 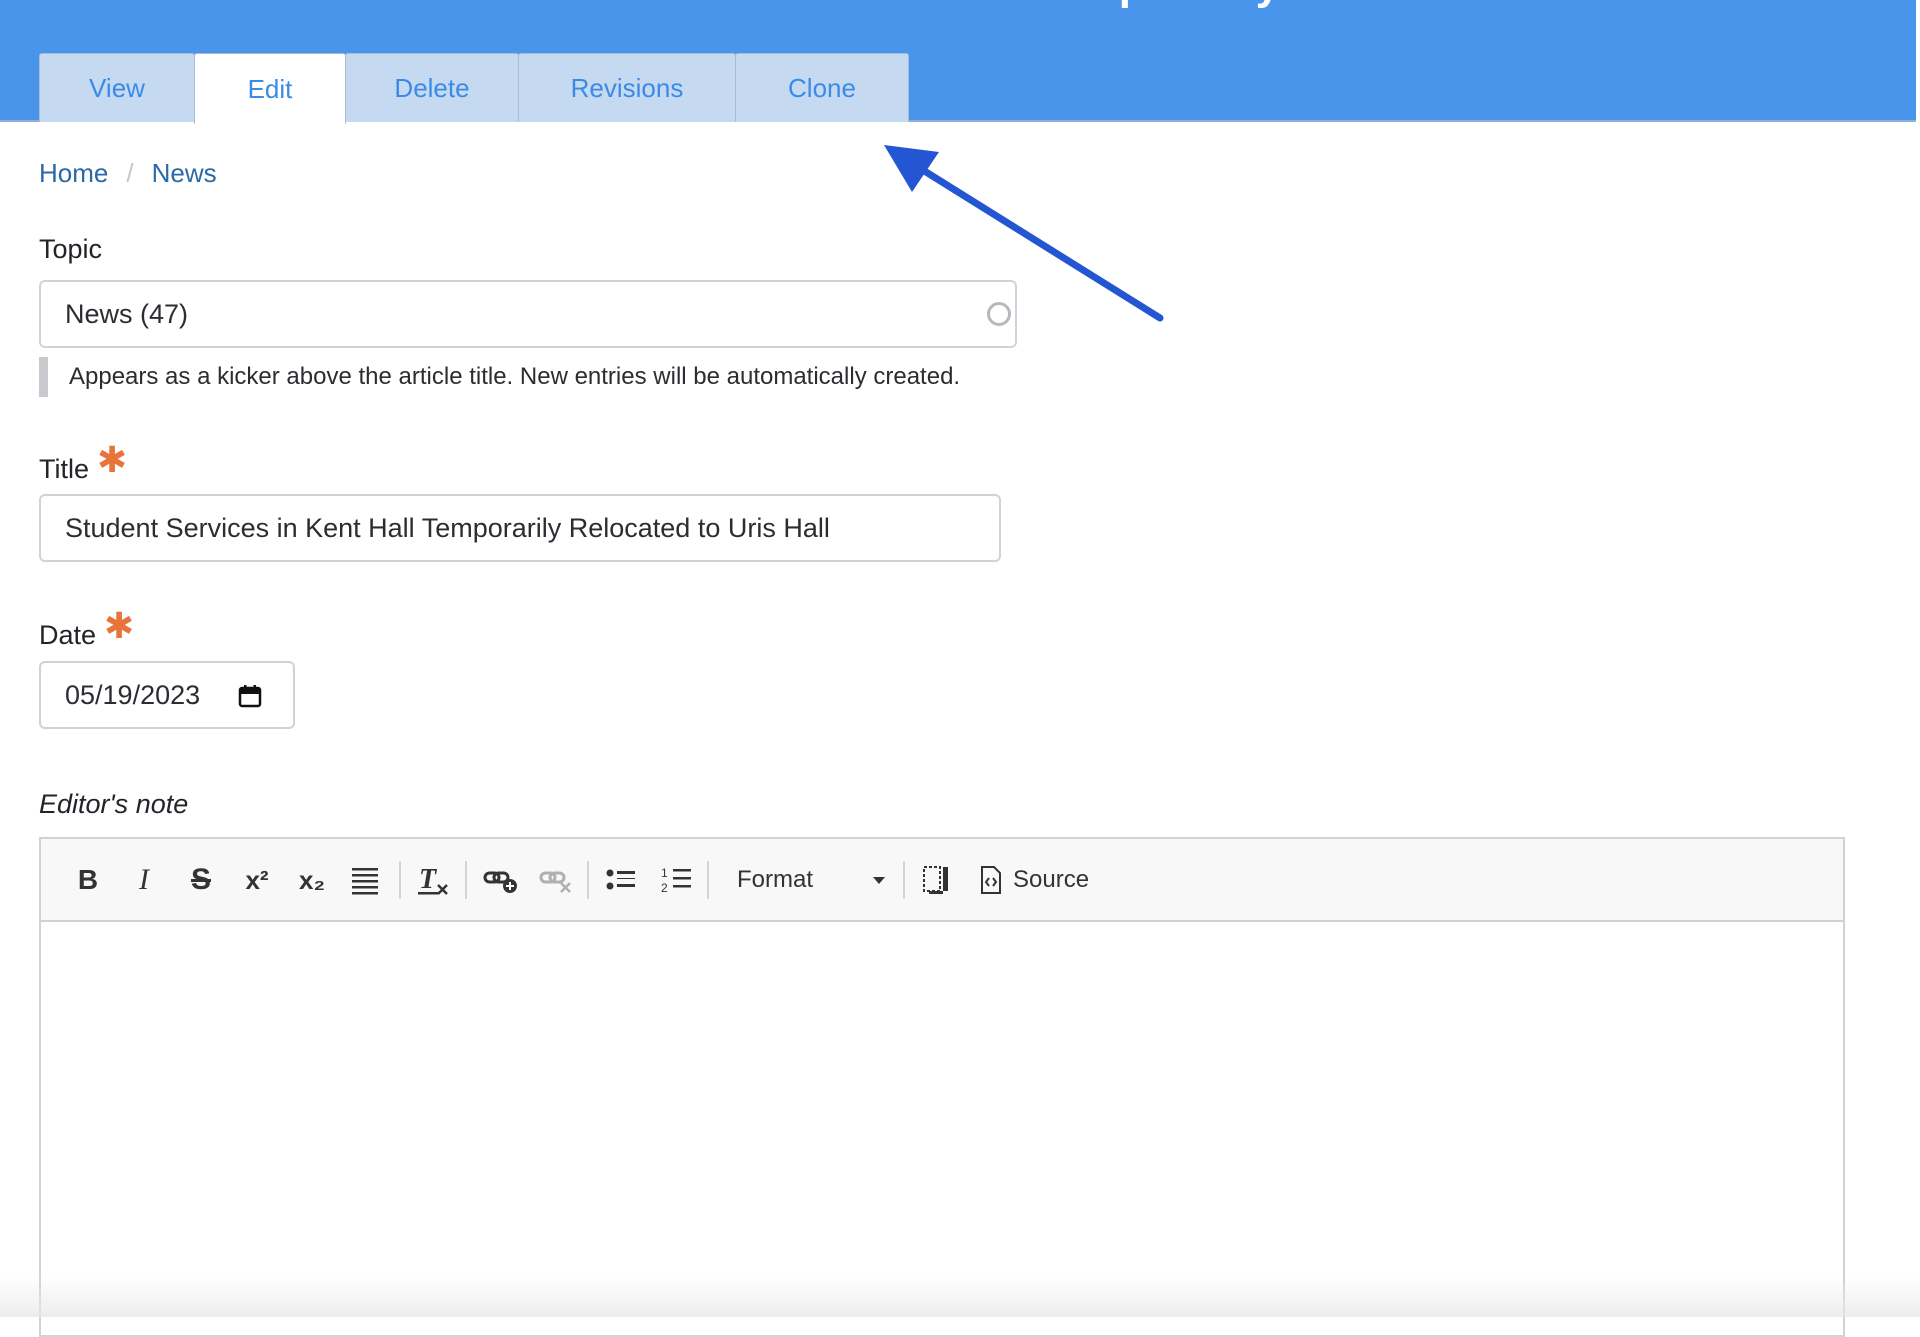 I want to click on format-dropdown: Format, so click(x=805, y=880).